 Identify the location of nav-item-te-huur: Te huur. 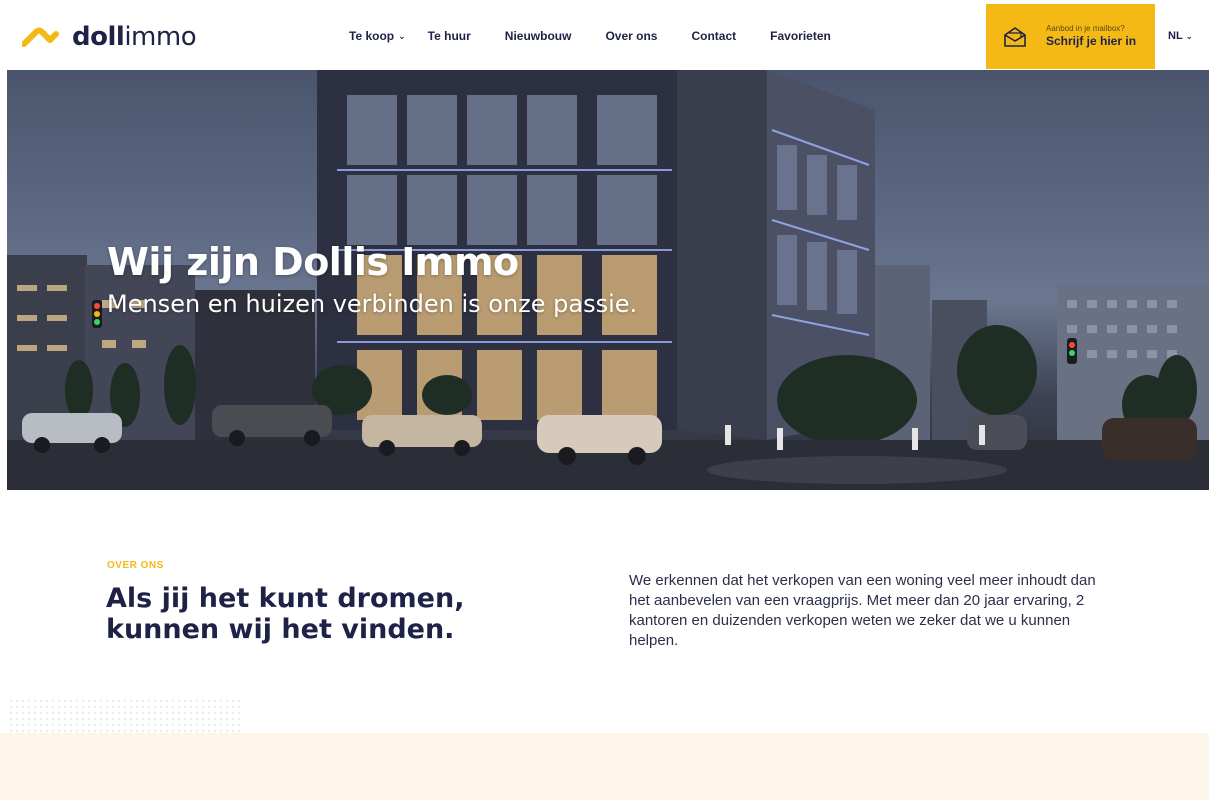
(449, 36).